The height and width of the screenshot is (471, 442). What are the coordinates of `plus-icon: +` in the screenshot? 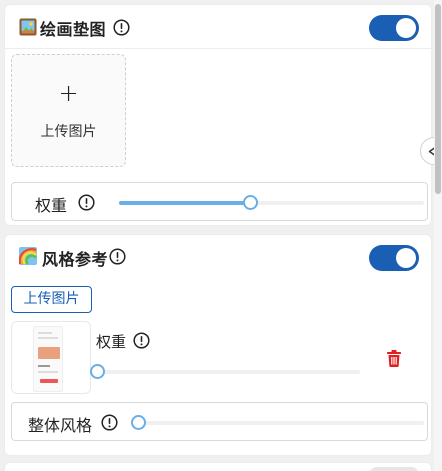 It's located at (68, 93).